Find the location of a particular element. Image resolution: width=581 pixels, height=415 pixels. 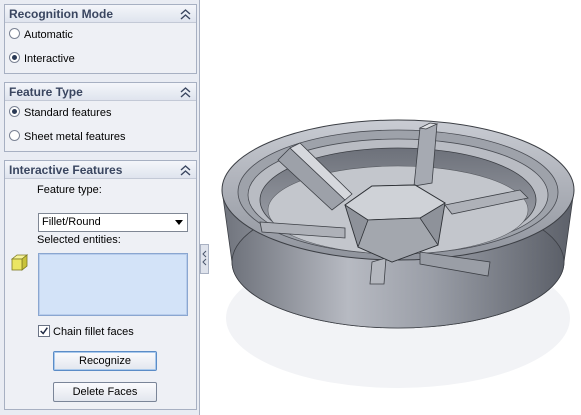

checkmark-icon is located at coordinates (44, 331).